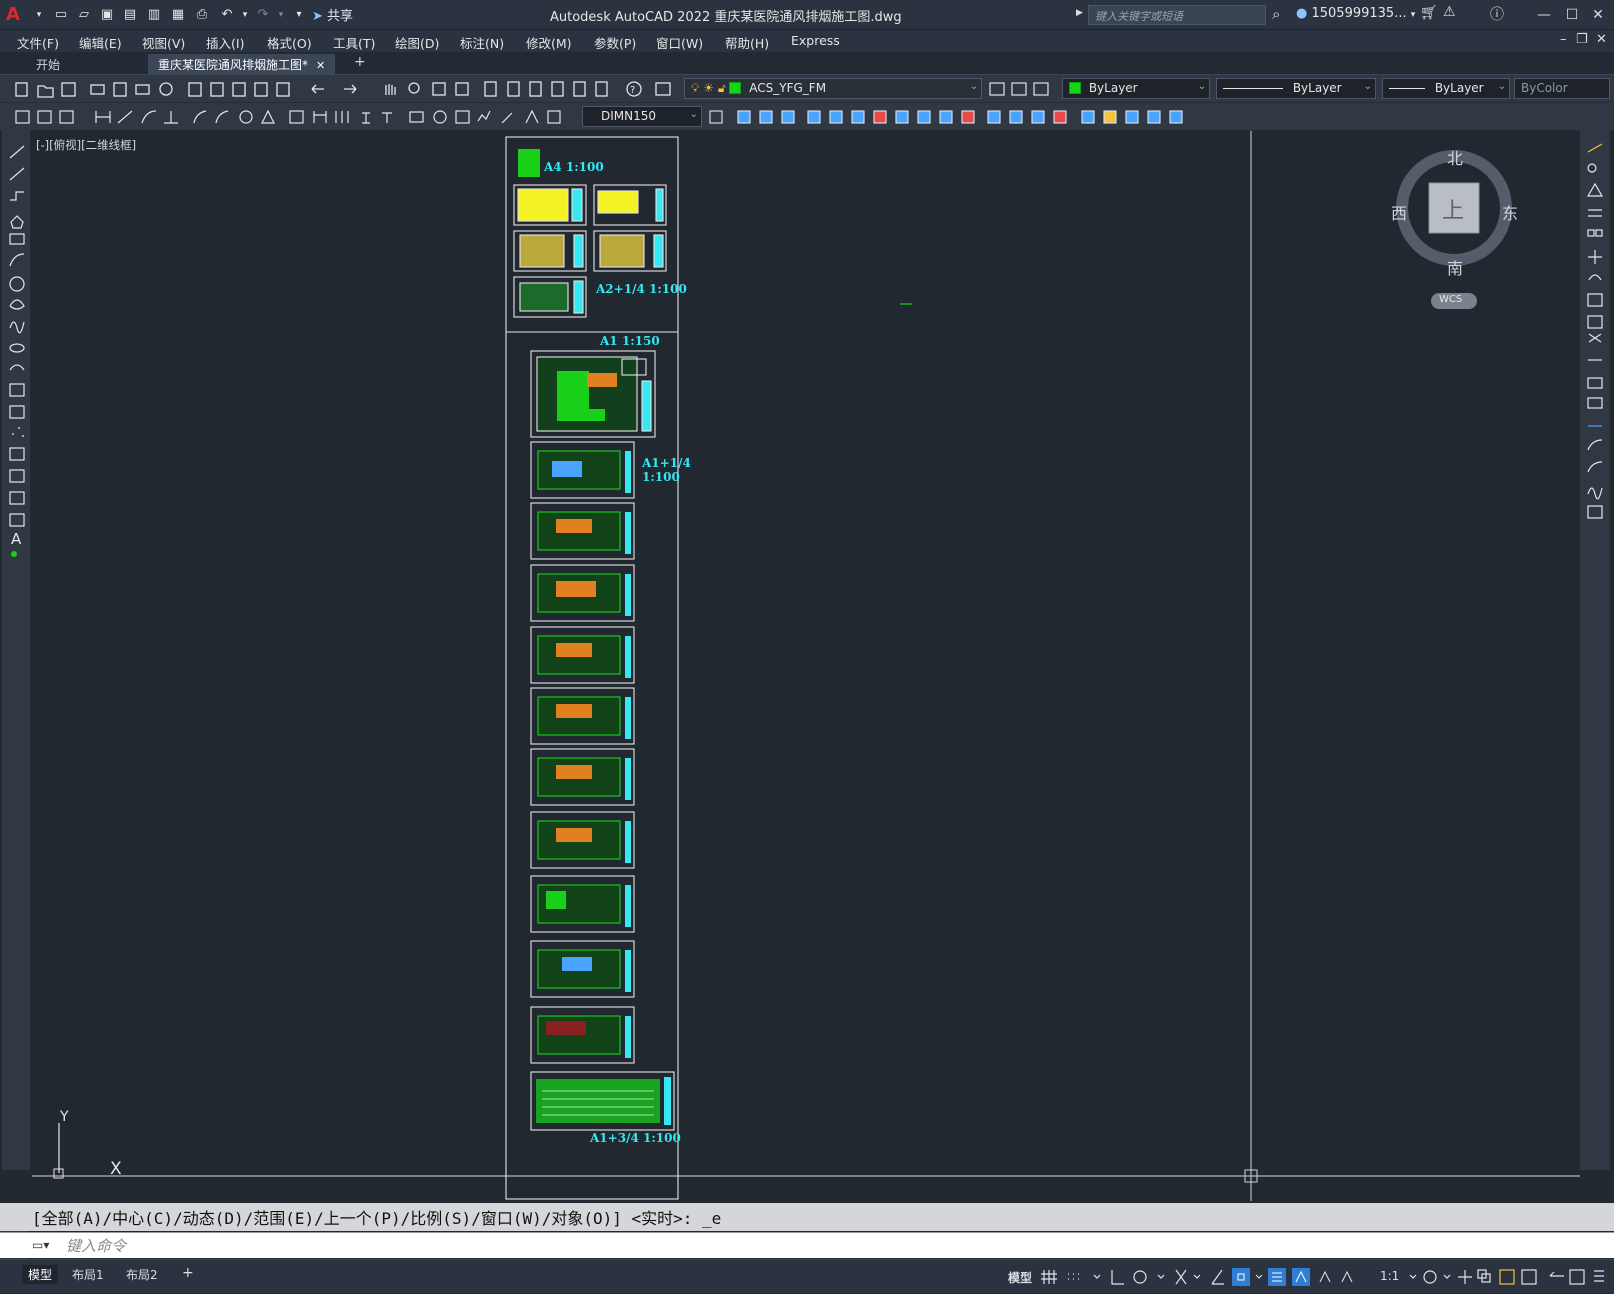  What do you see at coordinates (107, 15) in the screenshot?
I see `save-icon: ▣` at bounding box center [107, 15].